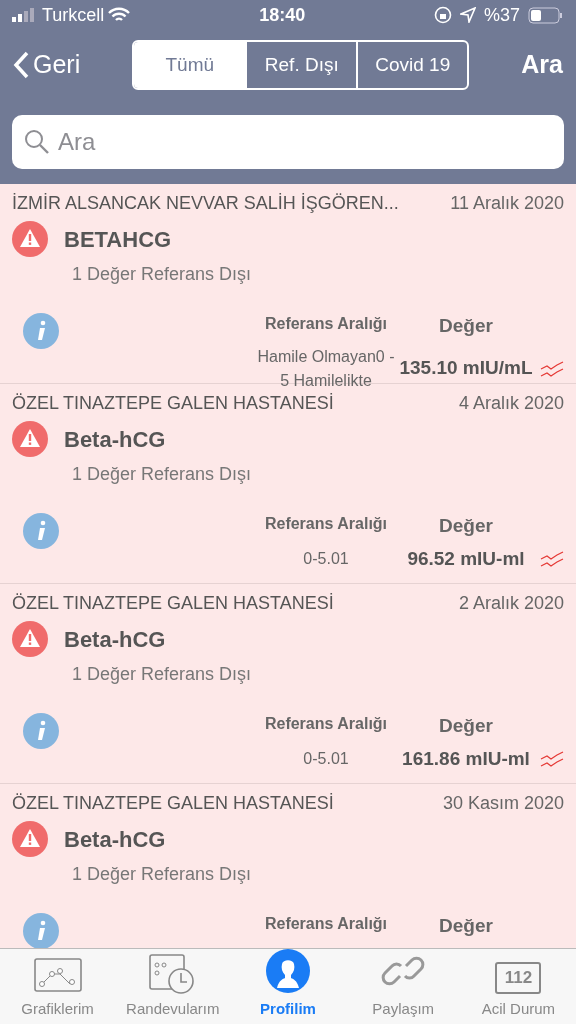  What do you see at coordinates (546, 15) in the screenshot?
I see `battery-icon` at bounding box center [546, 15].